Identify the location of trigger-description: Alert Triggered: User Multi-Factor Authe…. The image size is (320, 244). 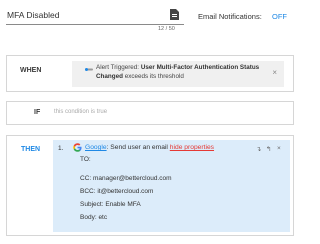
(181, 73).